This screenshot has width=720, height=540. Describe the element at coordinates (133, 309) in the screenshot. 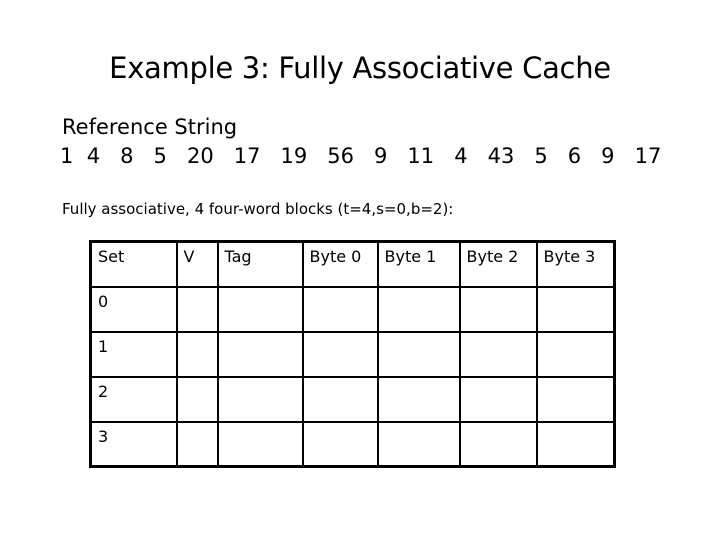

I see `set-index: 0` at that location.